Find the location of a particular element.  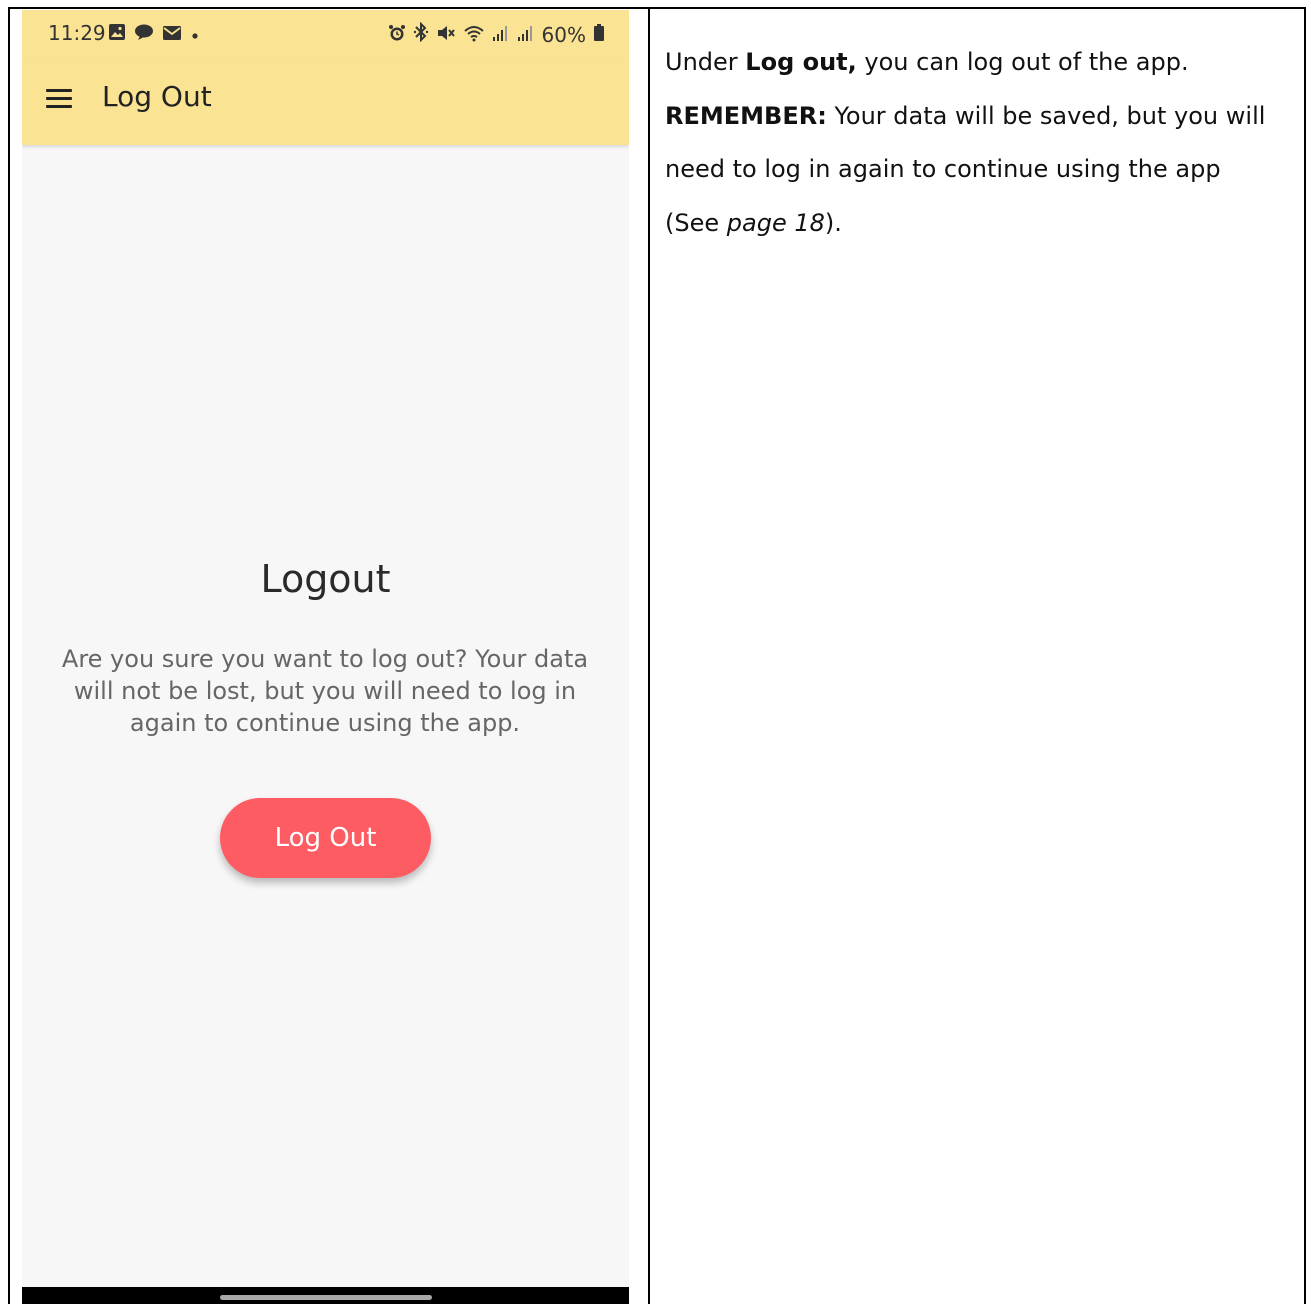

app-bar-title: Log Out is located at coordinates (157, 96).